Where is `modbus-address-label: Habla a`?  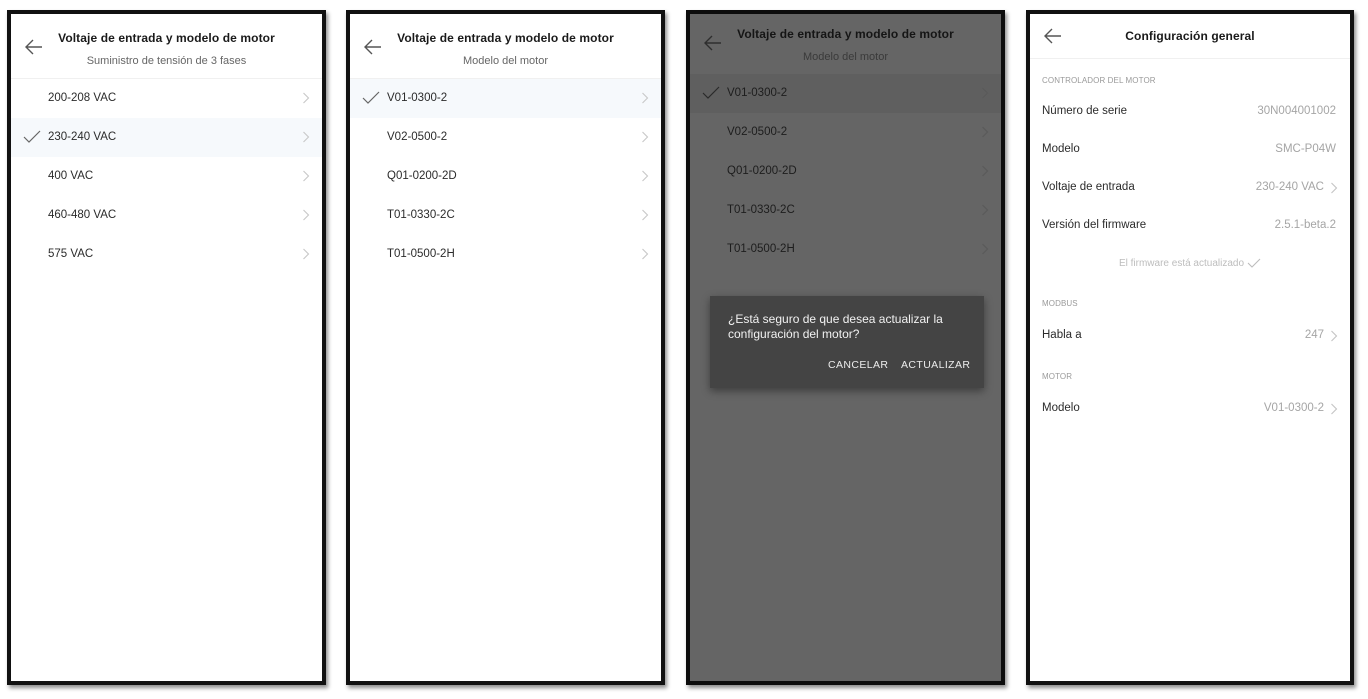
modbus-address-label: Habla a is located at coordinates (1062, 335).